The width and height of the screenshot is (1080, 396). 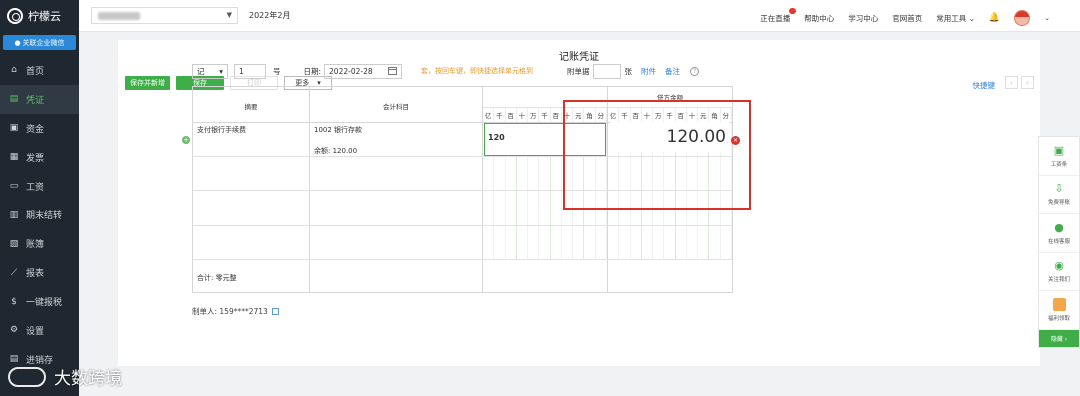 I want to click on sidebar-item-invoice: ▦ 发票, so click(x=39, y=157).